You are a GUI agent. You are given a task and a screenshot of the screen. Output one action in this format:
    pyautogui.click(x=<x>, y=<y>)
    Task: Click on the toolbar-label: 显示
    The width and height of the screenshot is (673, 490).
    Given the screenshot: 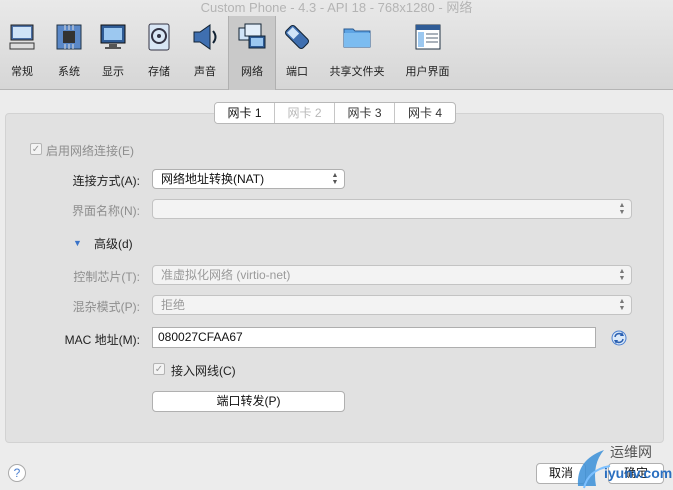 What is the action you would take?
    pyautogui.click(x=113, y=72)
    